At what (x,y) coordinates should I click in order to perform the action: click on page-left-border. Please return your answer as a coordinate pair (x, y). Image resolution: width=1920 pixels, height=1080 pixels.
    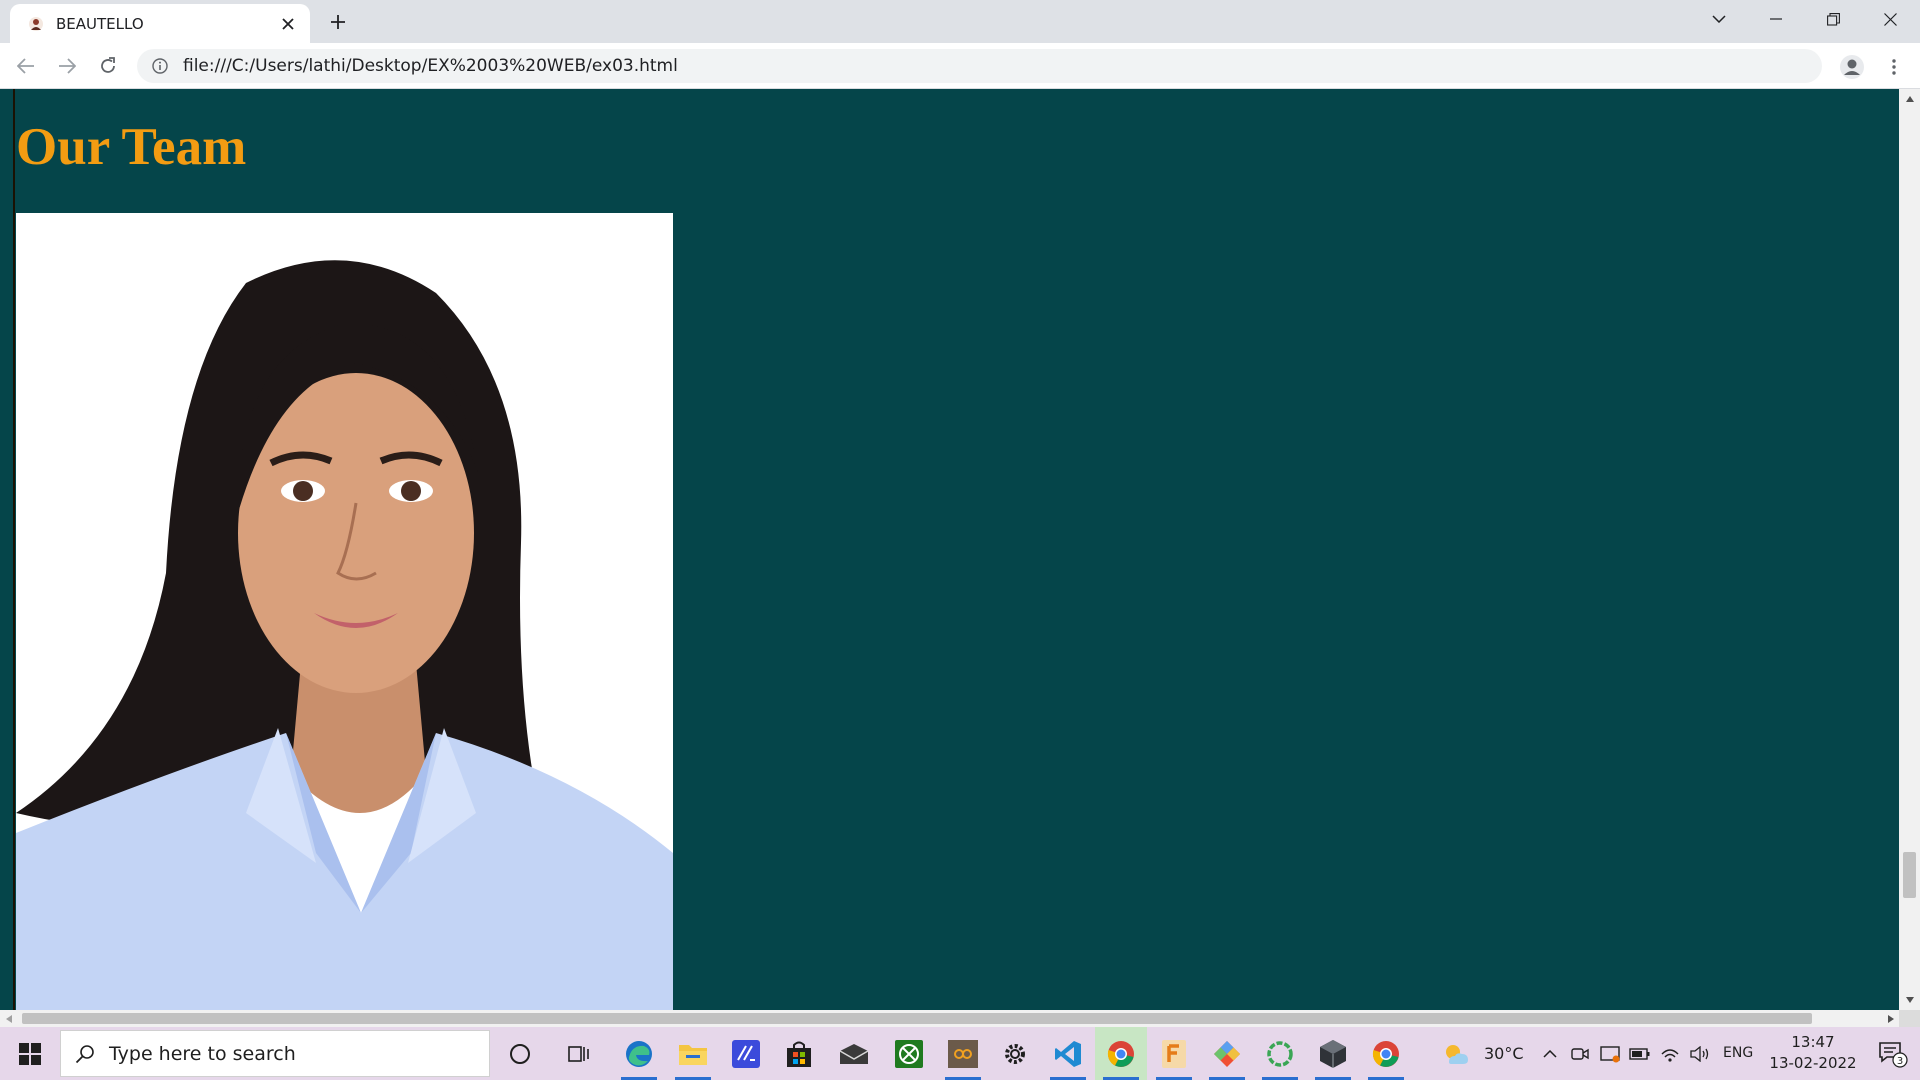
    Looking at the image, I should click on (14, 549).